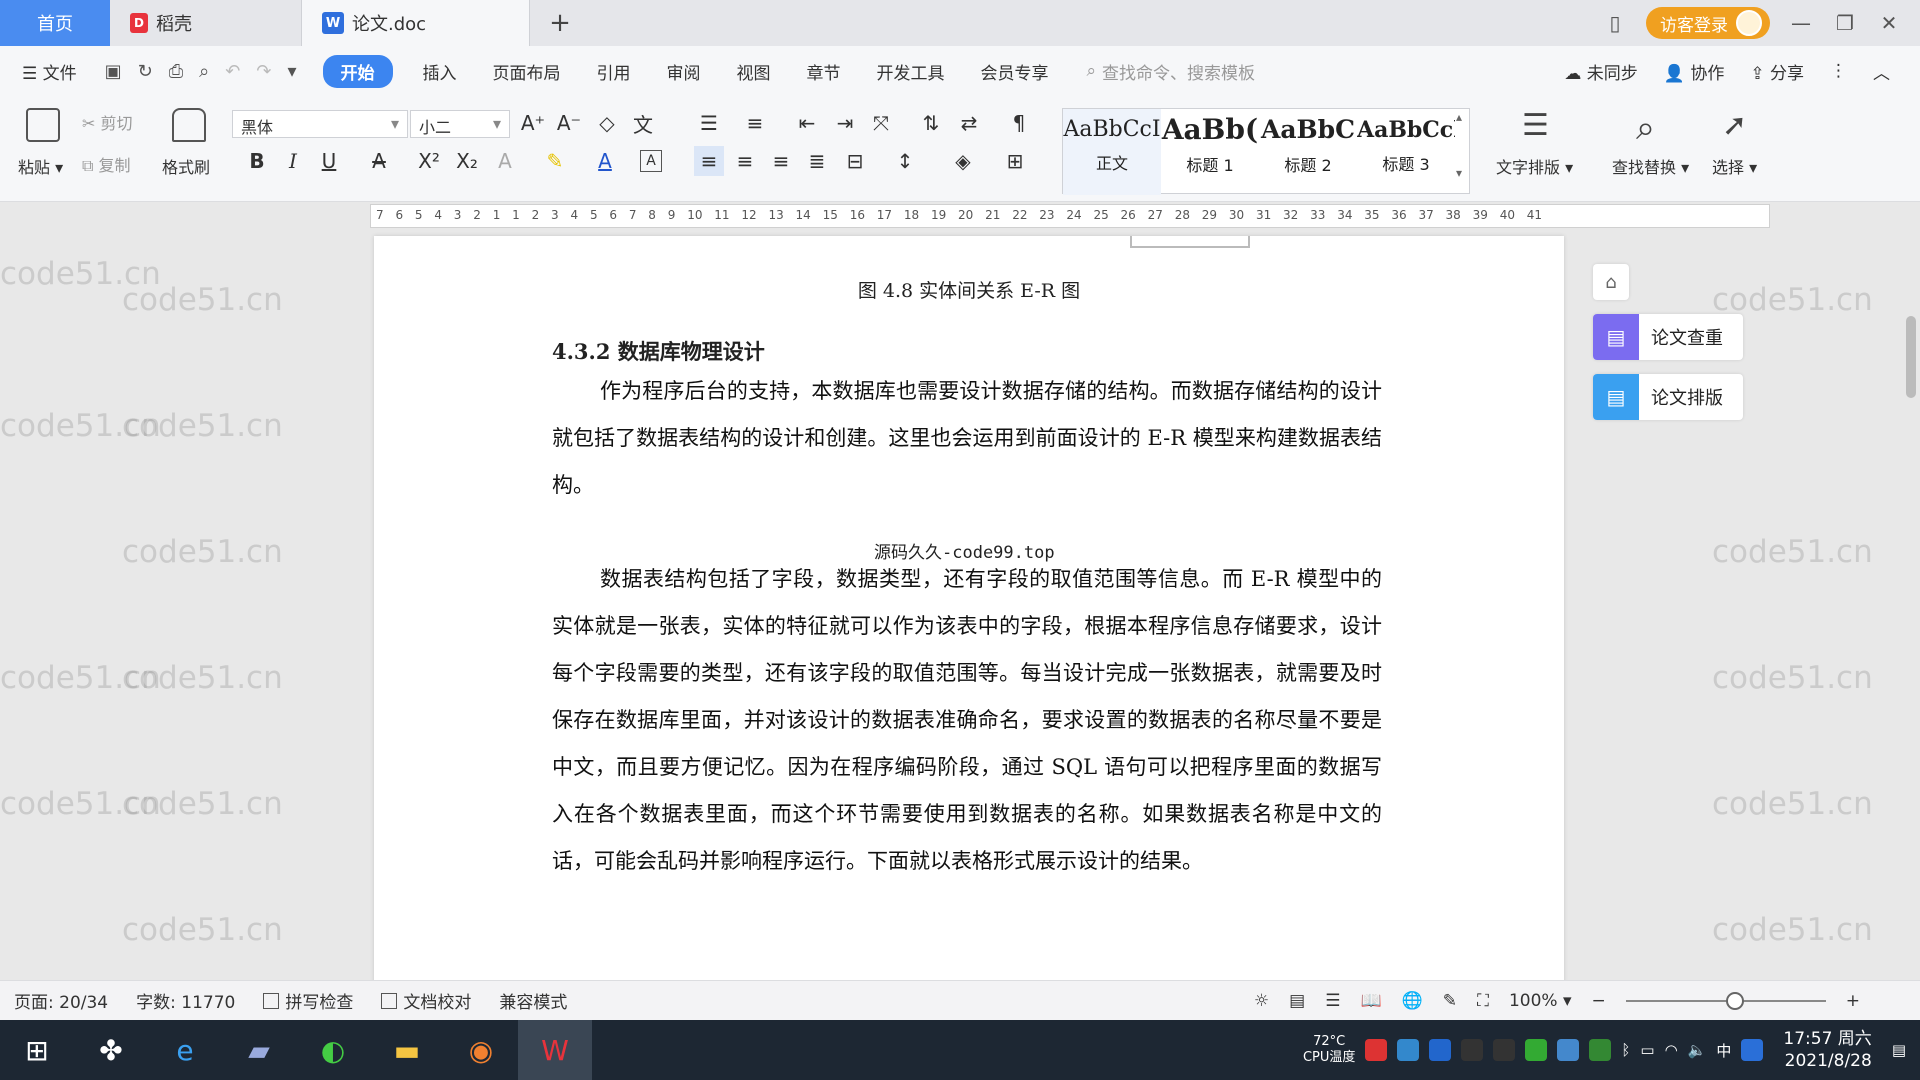 The image size is (1920, 1080). I want to click on numbered-list-icon: ≡, so click(755, 123).